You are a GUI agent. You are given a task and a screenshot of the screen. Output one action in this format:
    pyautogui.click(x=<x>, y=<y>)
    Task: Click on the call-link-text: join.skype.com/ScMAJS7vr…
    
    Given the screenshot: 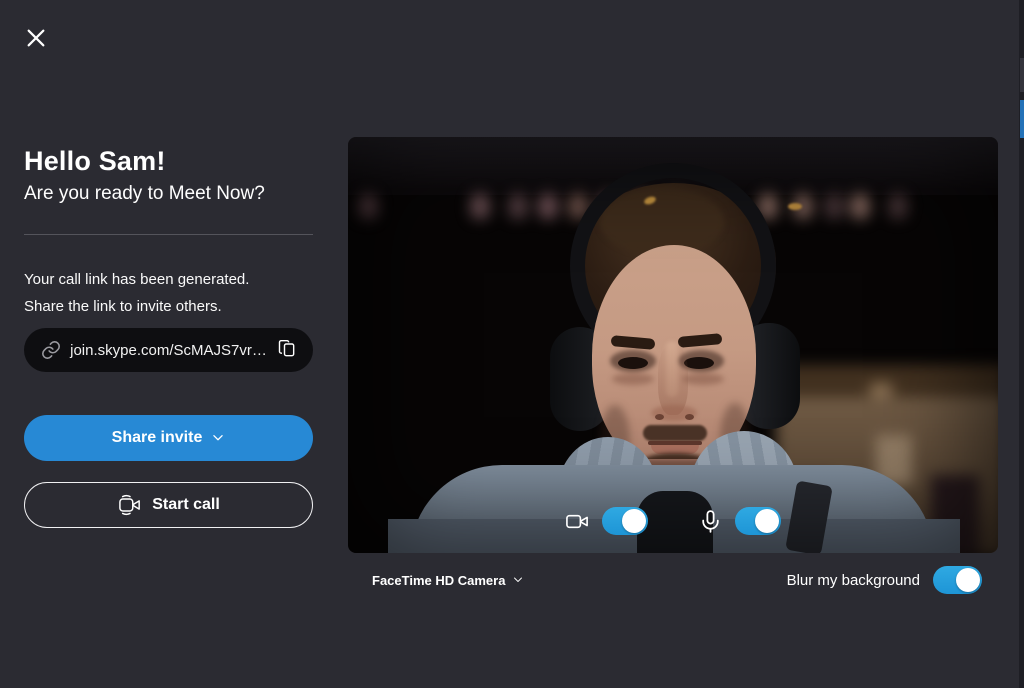 What is the action you would take?
    pyautogui.click(x=168, y=350)
    